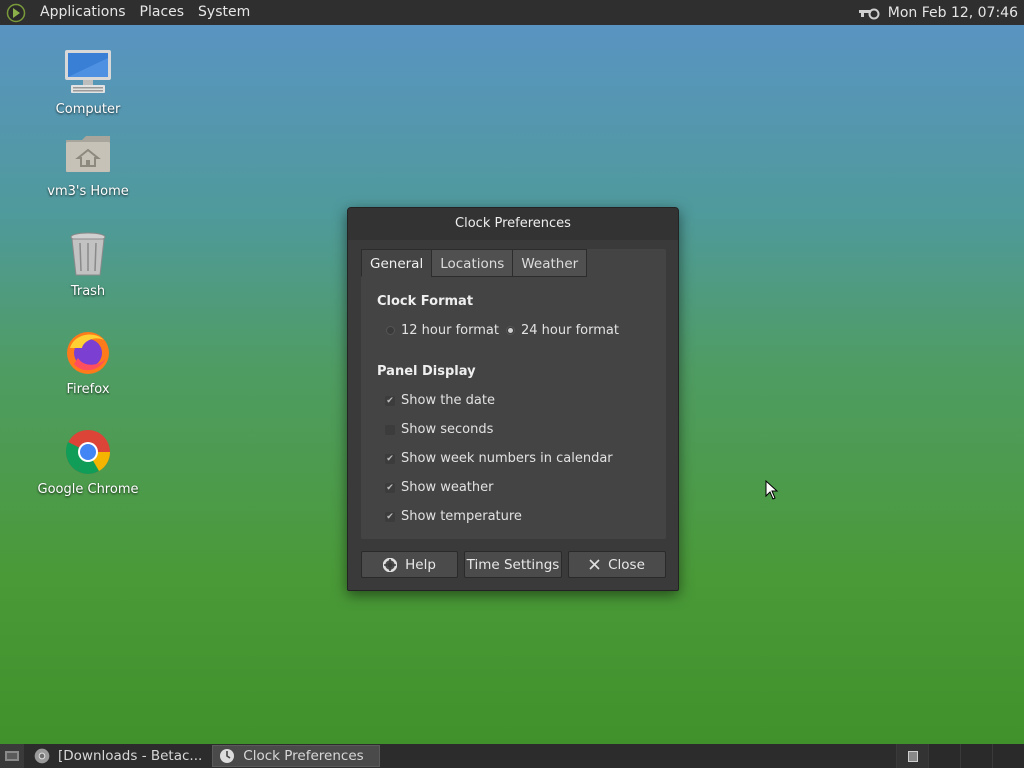 The height and width of the screenshot is (768, 1024). Describe the element at coordinates (390, 429) in the screenshot. I see `checkbox` at that location.